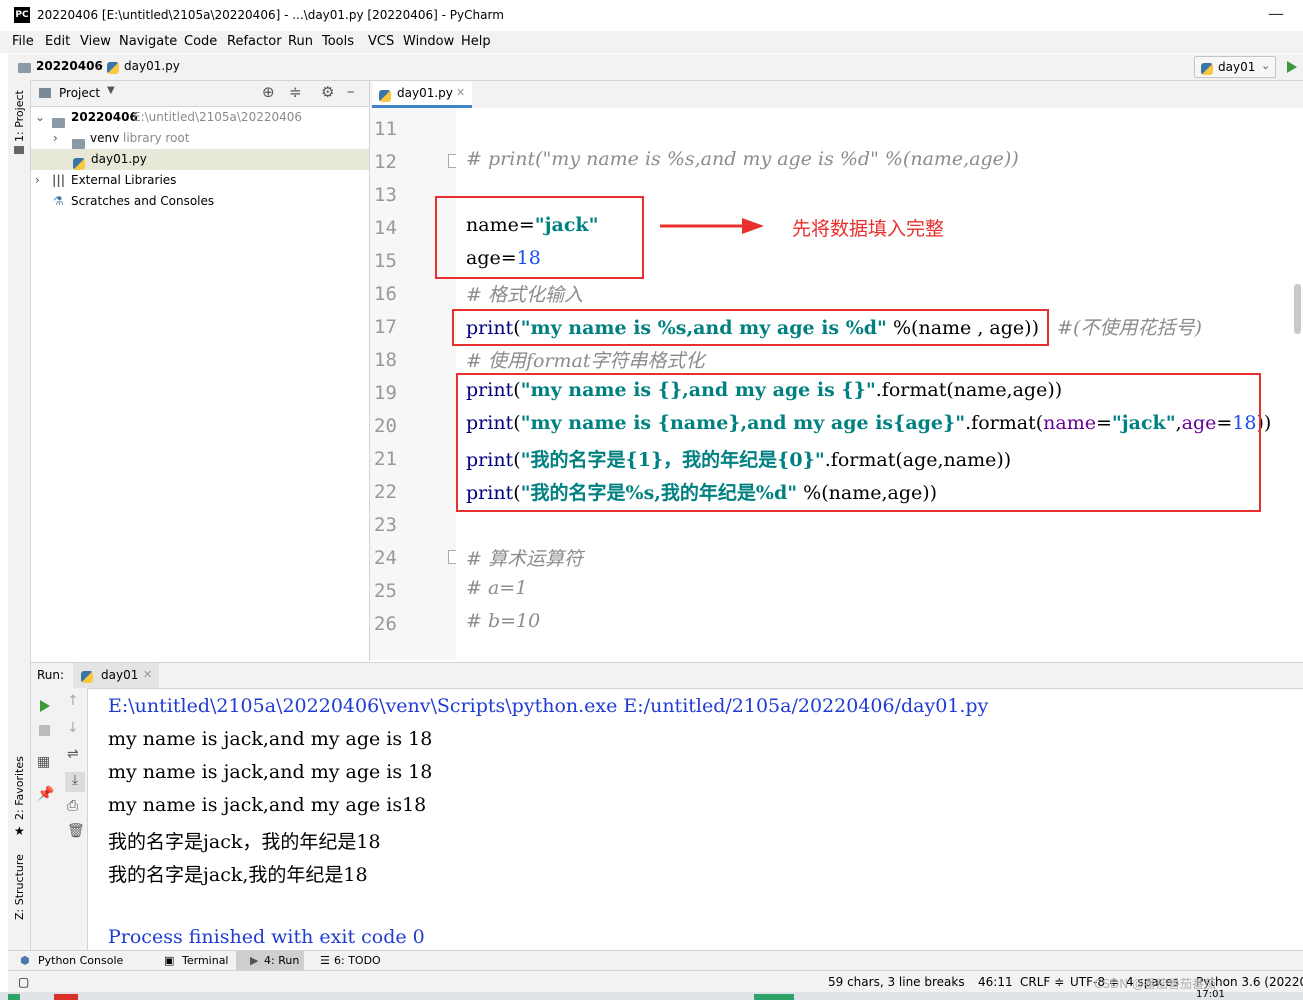 Image resolution: width=1303 pixels, height=1000 pixels. What do you see at coordinates (59, 180) in the screenshot?
I see `library-icon: |||` at bounding box center [59, 180].